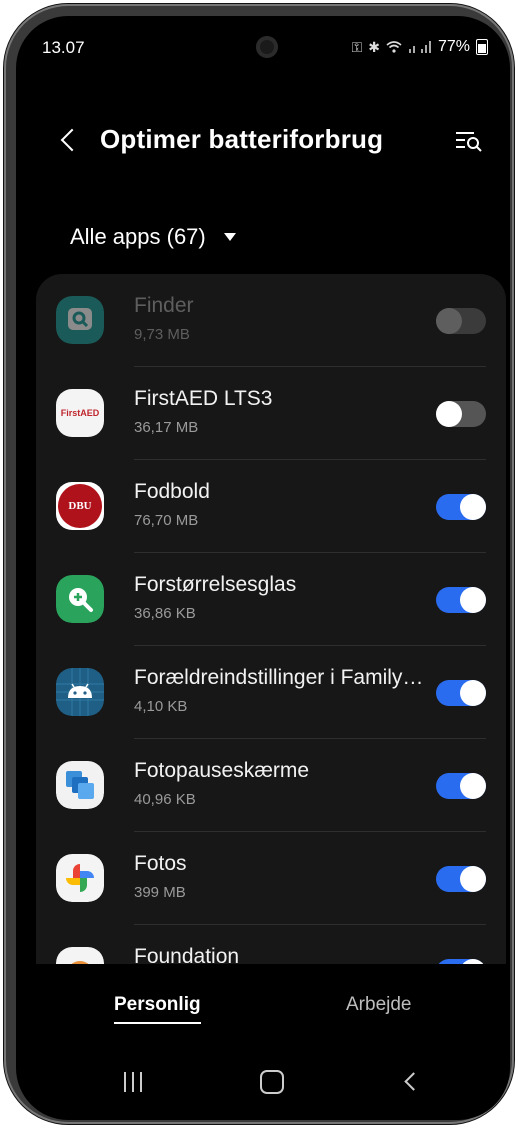 The width and height of the screenshot is (518, 1128). I want to click on list-item: Fotopauseskærme 40,96 KB, so click(271, 785).